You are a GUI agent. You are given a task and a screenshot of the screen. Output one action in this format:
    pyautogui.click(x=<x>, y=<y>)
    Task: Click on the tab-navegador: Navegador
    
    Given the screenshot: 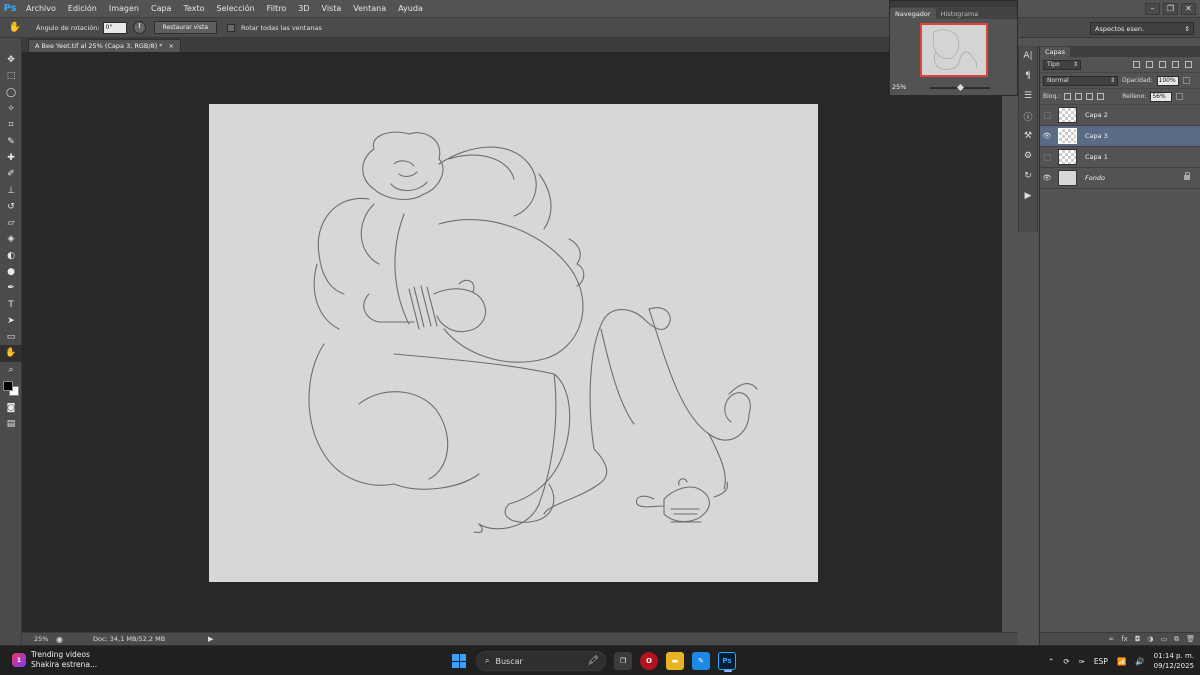 What is the action you would take?
    pyautogui.click(x=913, y=13)
    